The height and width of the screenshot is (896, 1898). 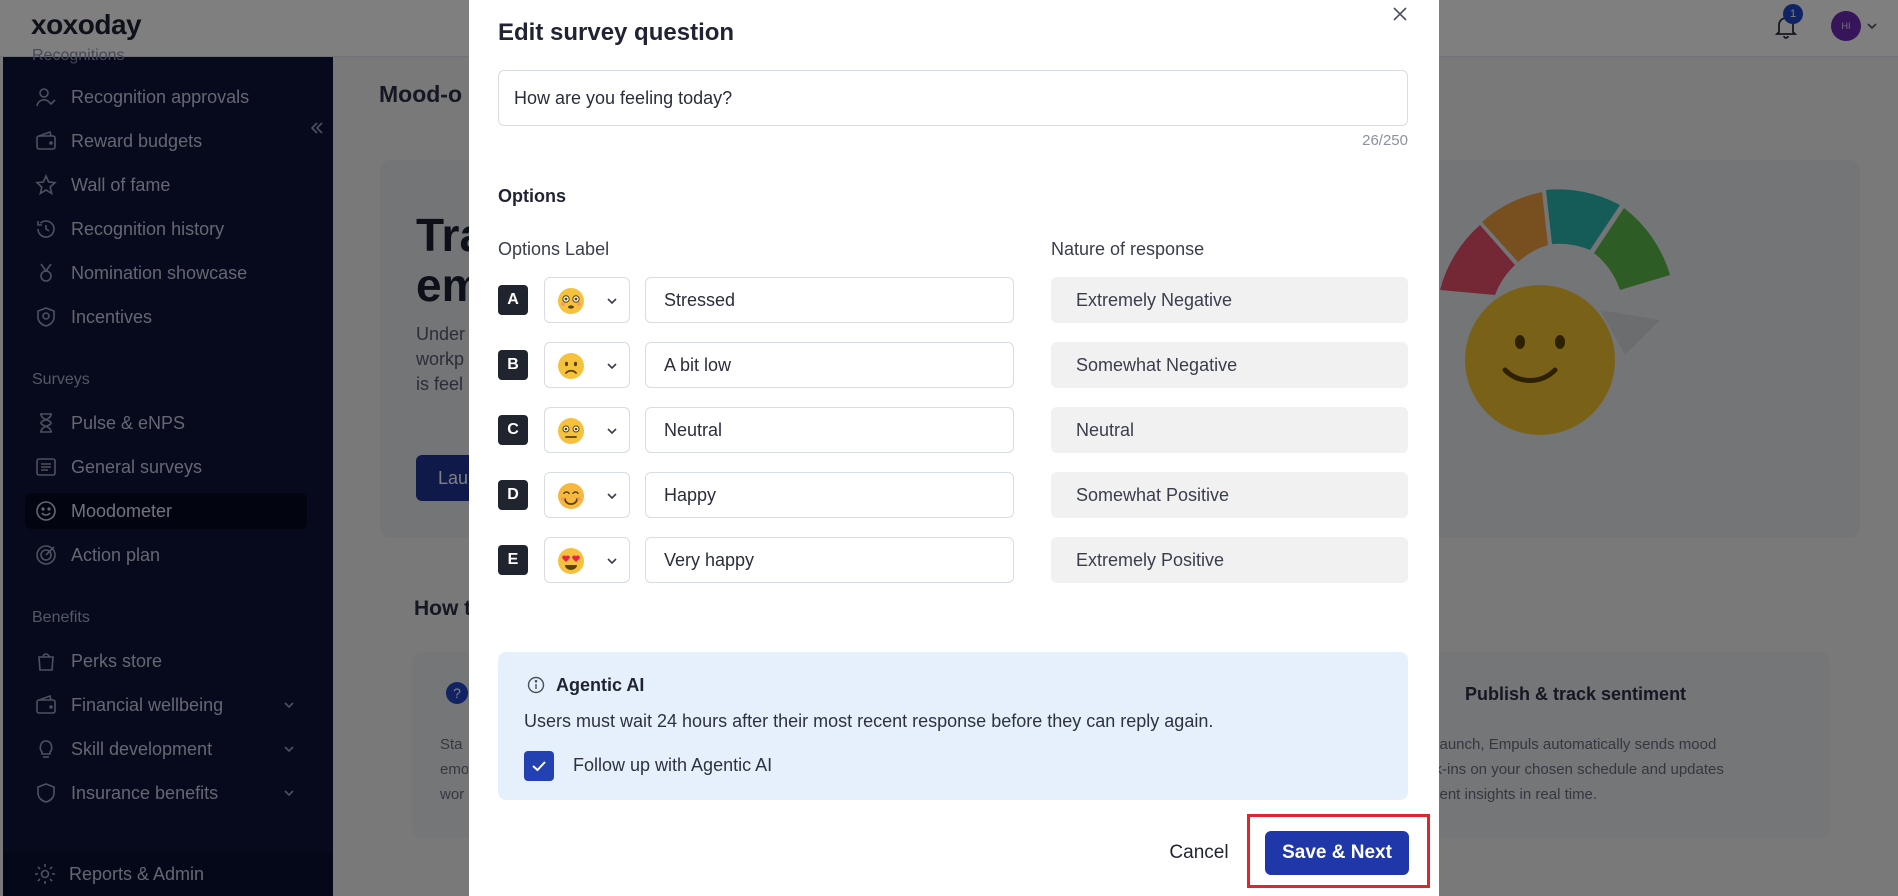 I want to click on nature-of-response: Somewhat Positive, so click(x=1229, y=495).